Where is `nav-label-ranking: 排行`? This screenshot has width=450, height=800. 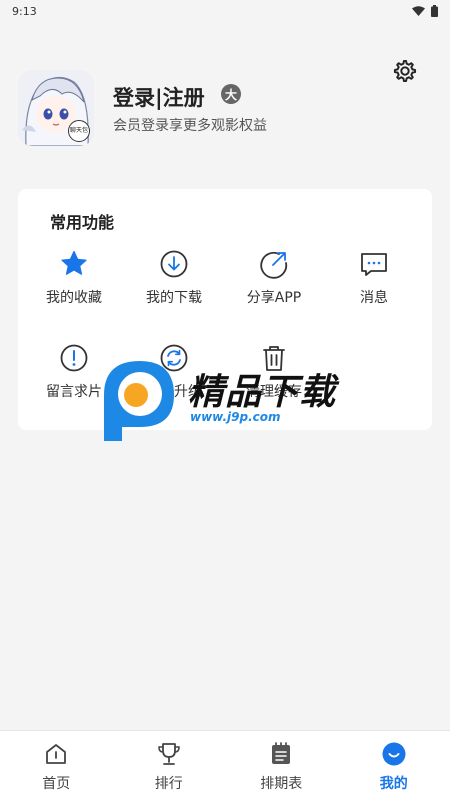
nav-label-ranking: 排行 is located at coordinates (168, 784).